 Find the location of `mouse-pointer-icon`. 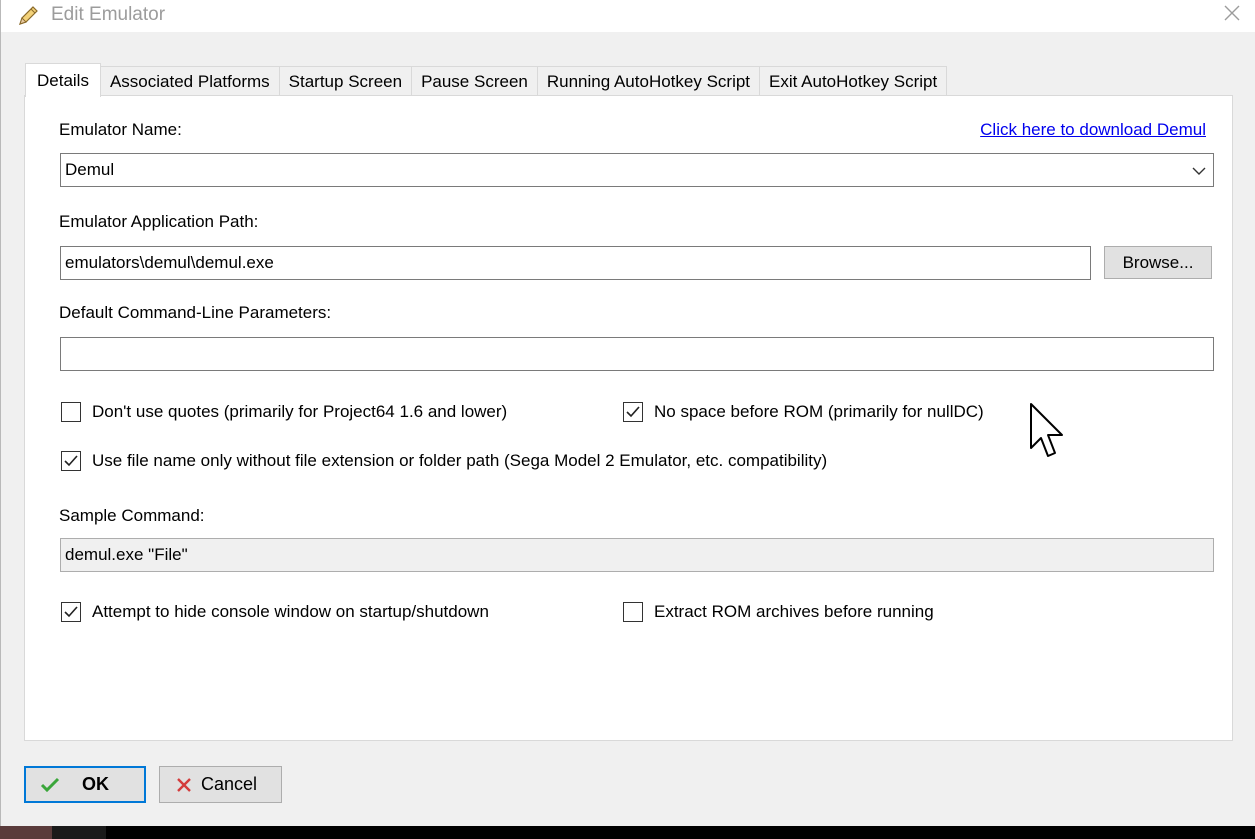

mouse-pointer-icon is located at coordinates (1048, 432).